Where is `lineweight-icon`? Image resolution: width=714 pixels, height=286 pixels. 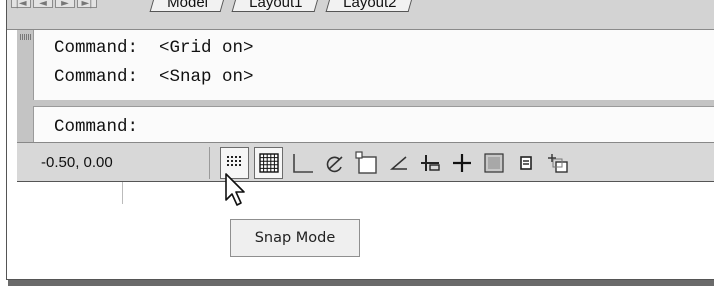 lineweight-icon is located at coordinates (494, 163).